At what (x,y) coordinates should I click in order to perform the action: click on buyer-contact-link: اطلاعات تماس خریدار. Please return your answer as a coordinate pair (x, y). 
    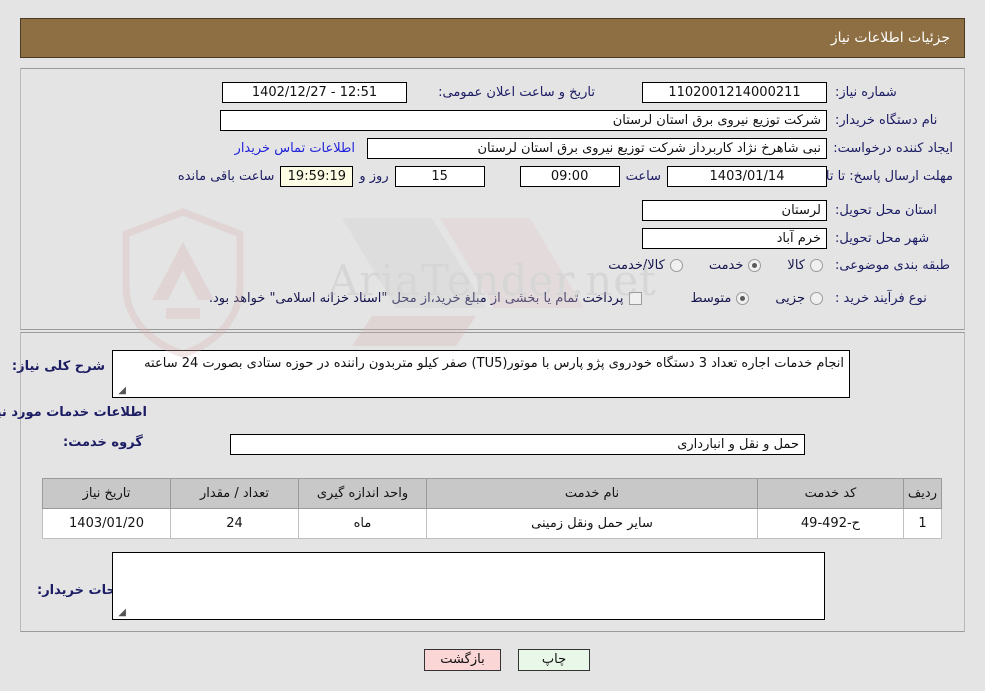
    Looking at the image, I should click on (295, 148).